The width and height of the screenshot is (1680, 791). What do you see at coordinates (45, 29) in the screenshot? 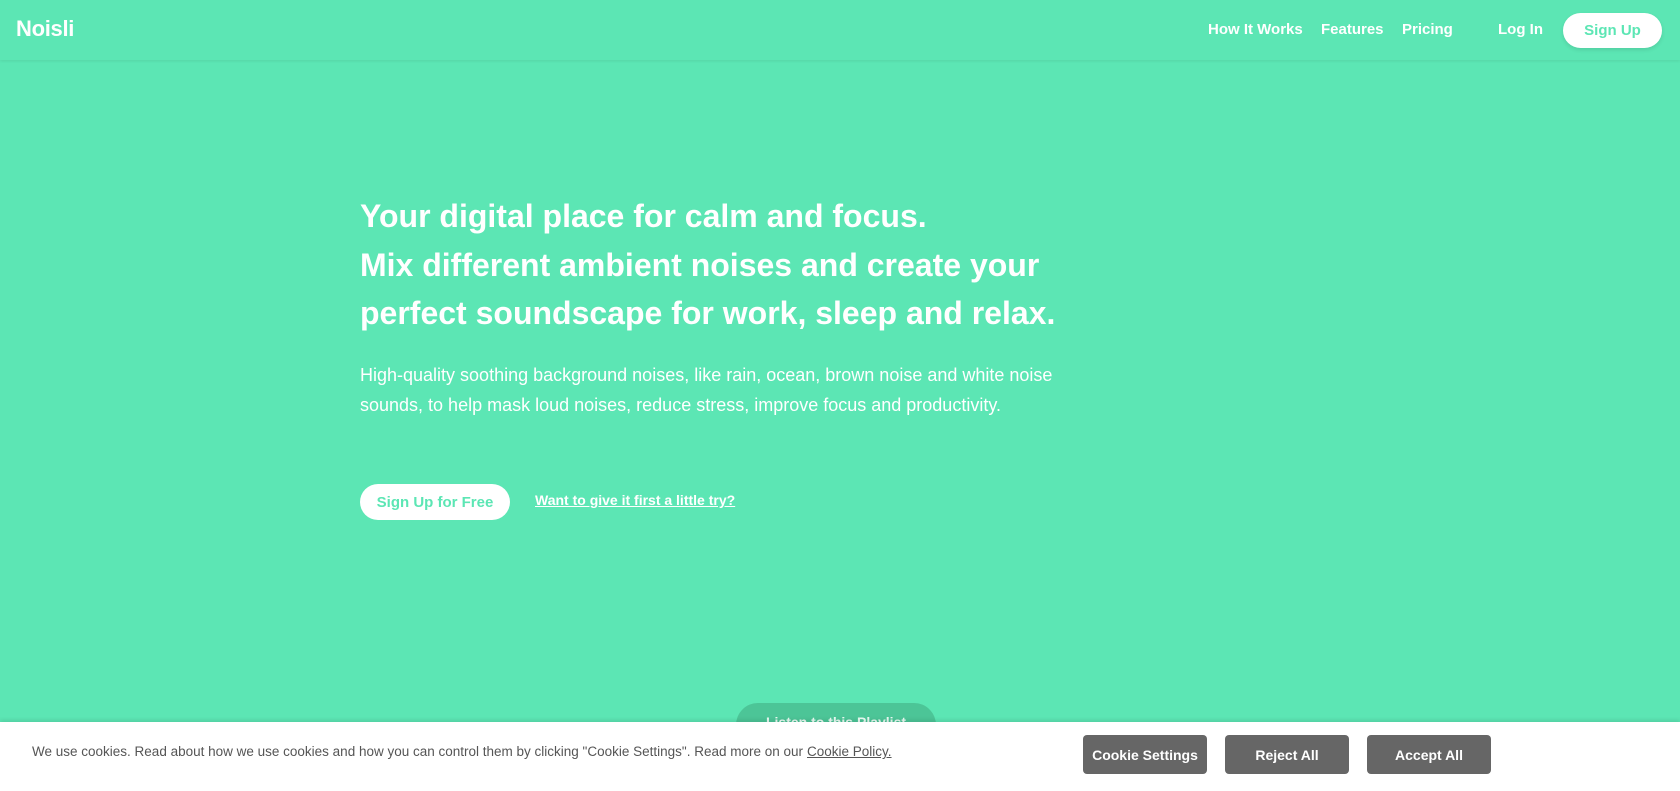
I see `logo: Noisli` at bounding box center [45, 29].